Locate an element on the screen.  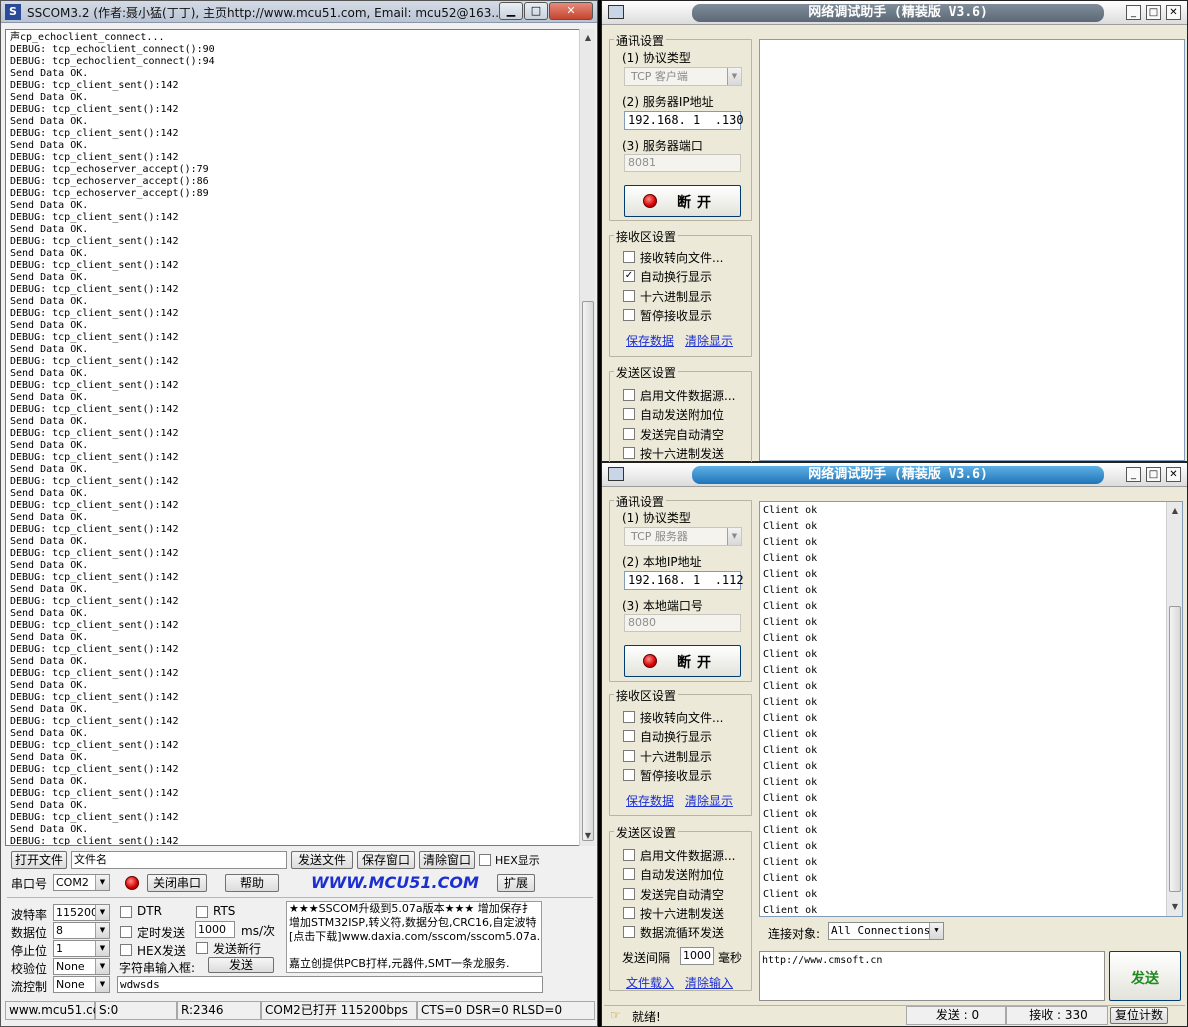
interval-input: 1000 is located at coordinates (215, 929).